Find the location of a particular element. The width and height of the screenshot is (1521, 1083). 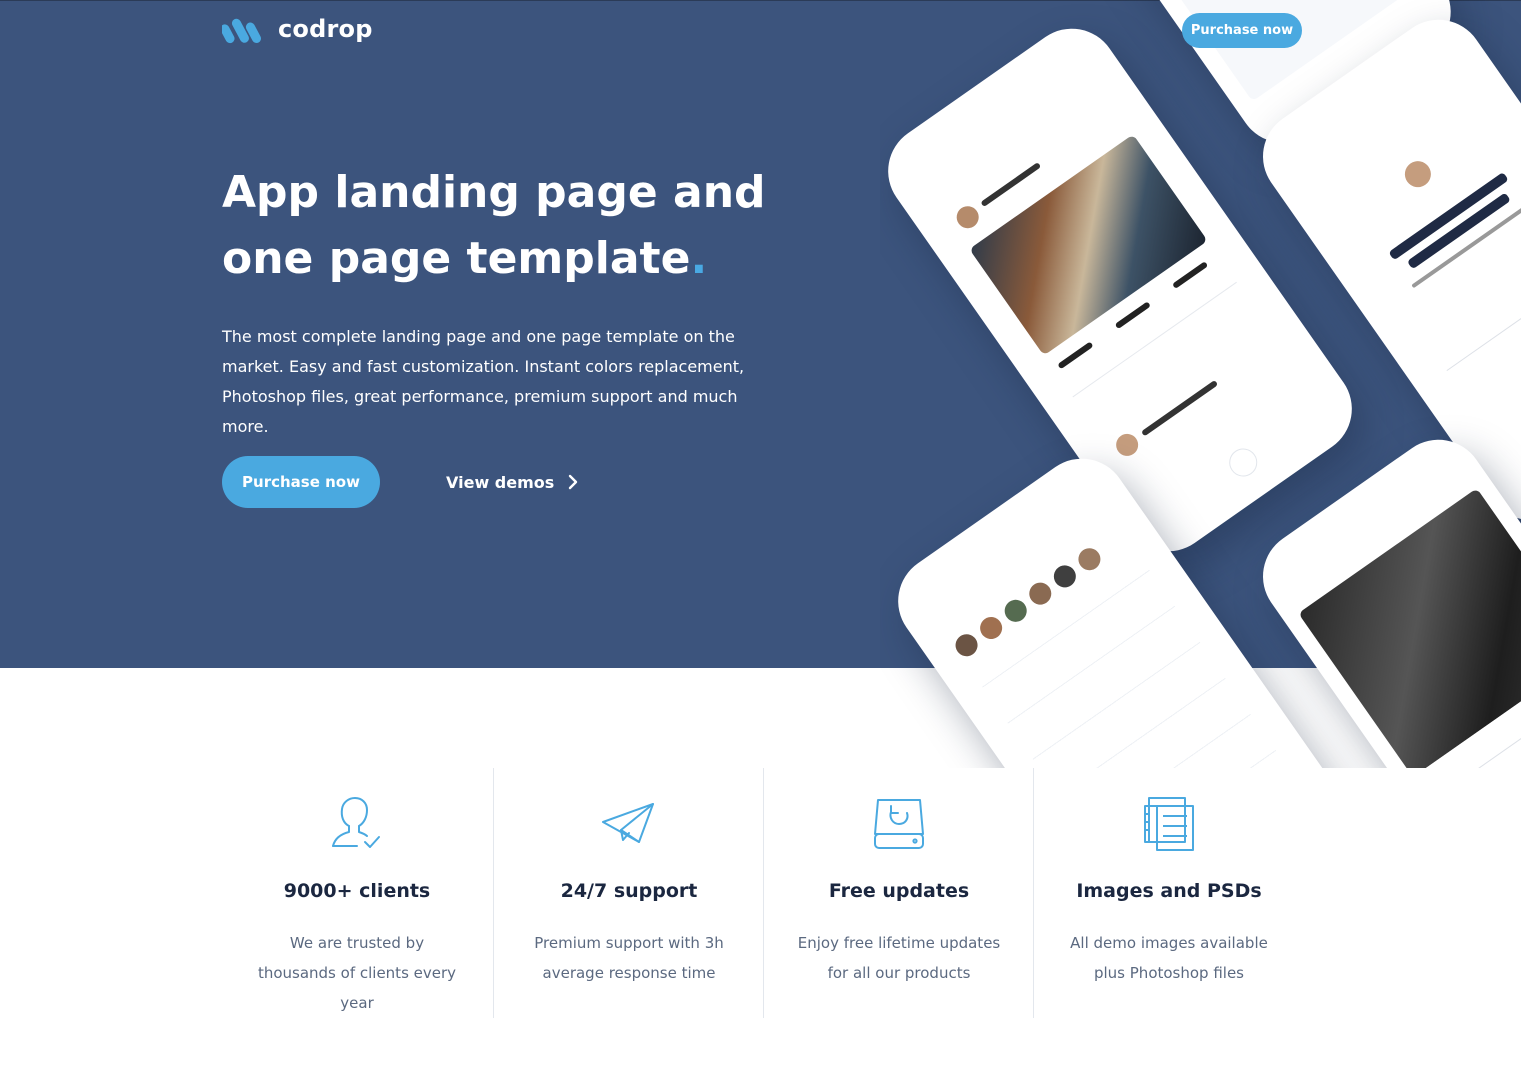

view-demos-link: View demos is located at coordinates (512, 482).